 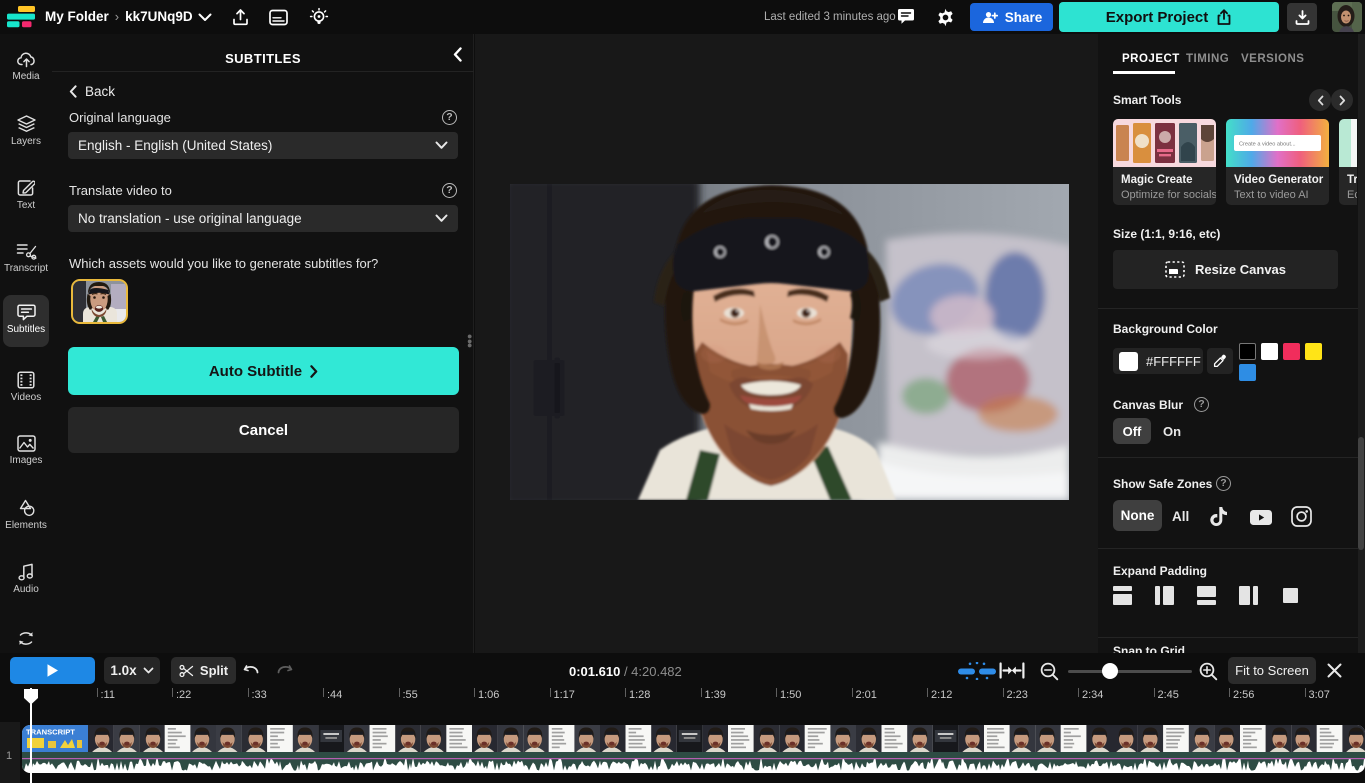 I want to click on svg-text: TRANSCRIPT, so click(x=50, y=732).